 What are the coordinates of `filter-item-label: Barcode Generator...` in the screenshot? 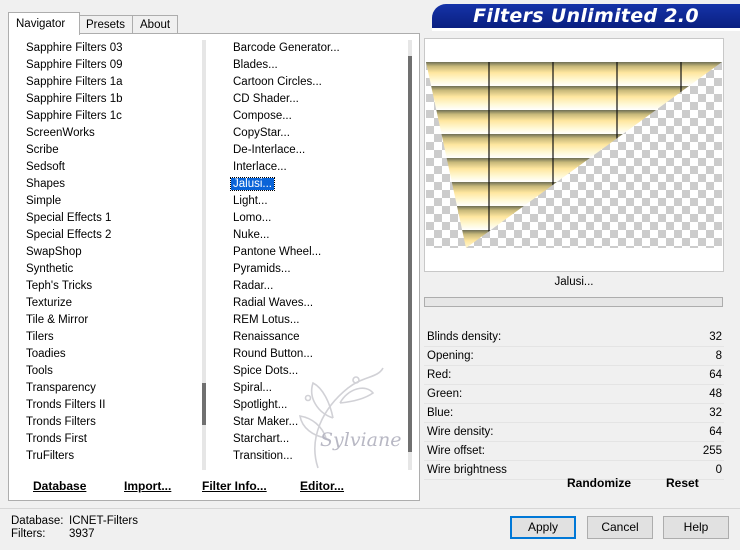 It's located at (286, 48).